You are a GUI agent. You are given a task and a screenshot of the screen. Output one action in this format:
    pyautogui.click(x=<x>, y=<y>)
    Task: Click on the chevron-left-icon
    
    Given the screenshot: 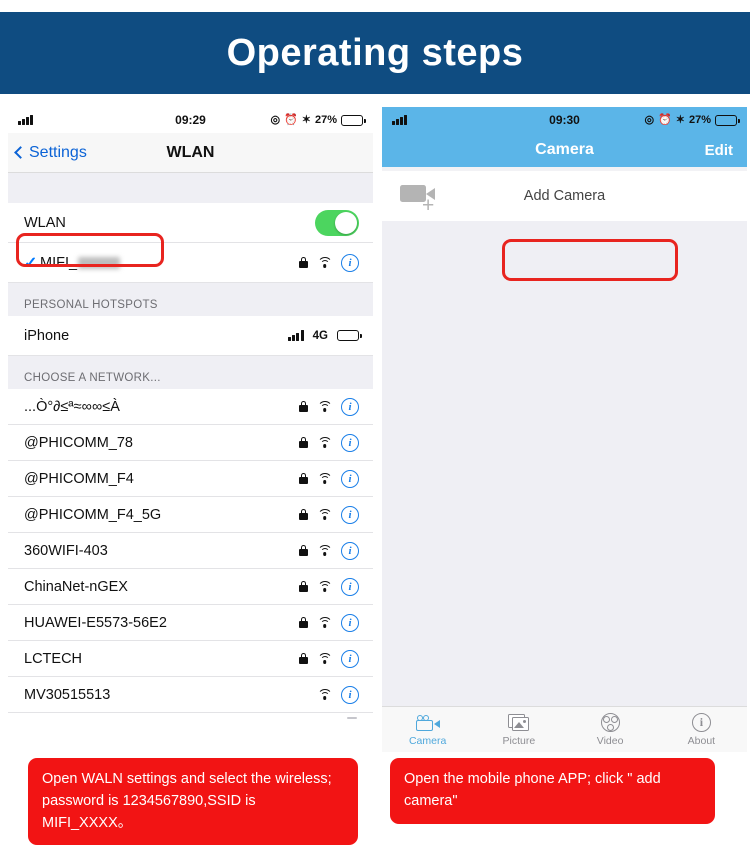 What is the action you would take?
    pyautogui.click(x=20, y=152)
    